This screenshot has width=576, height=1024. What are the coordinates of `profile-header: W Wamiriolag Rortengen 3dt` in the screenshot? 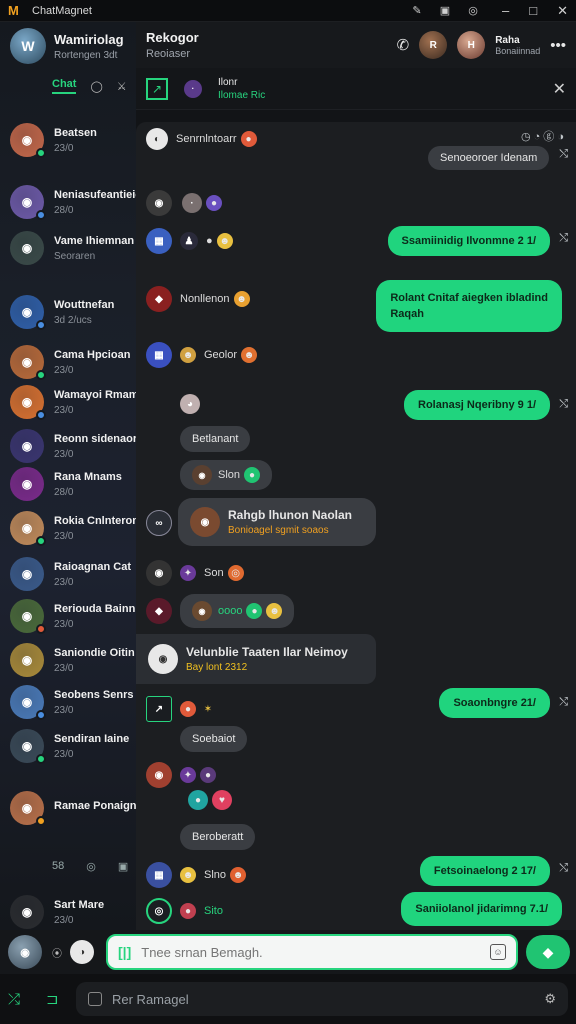 It's located at (67, 46).